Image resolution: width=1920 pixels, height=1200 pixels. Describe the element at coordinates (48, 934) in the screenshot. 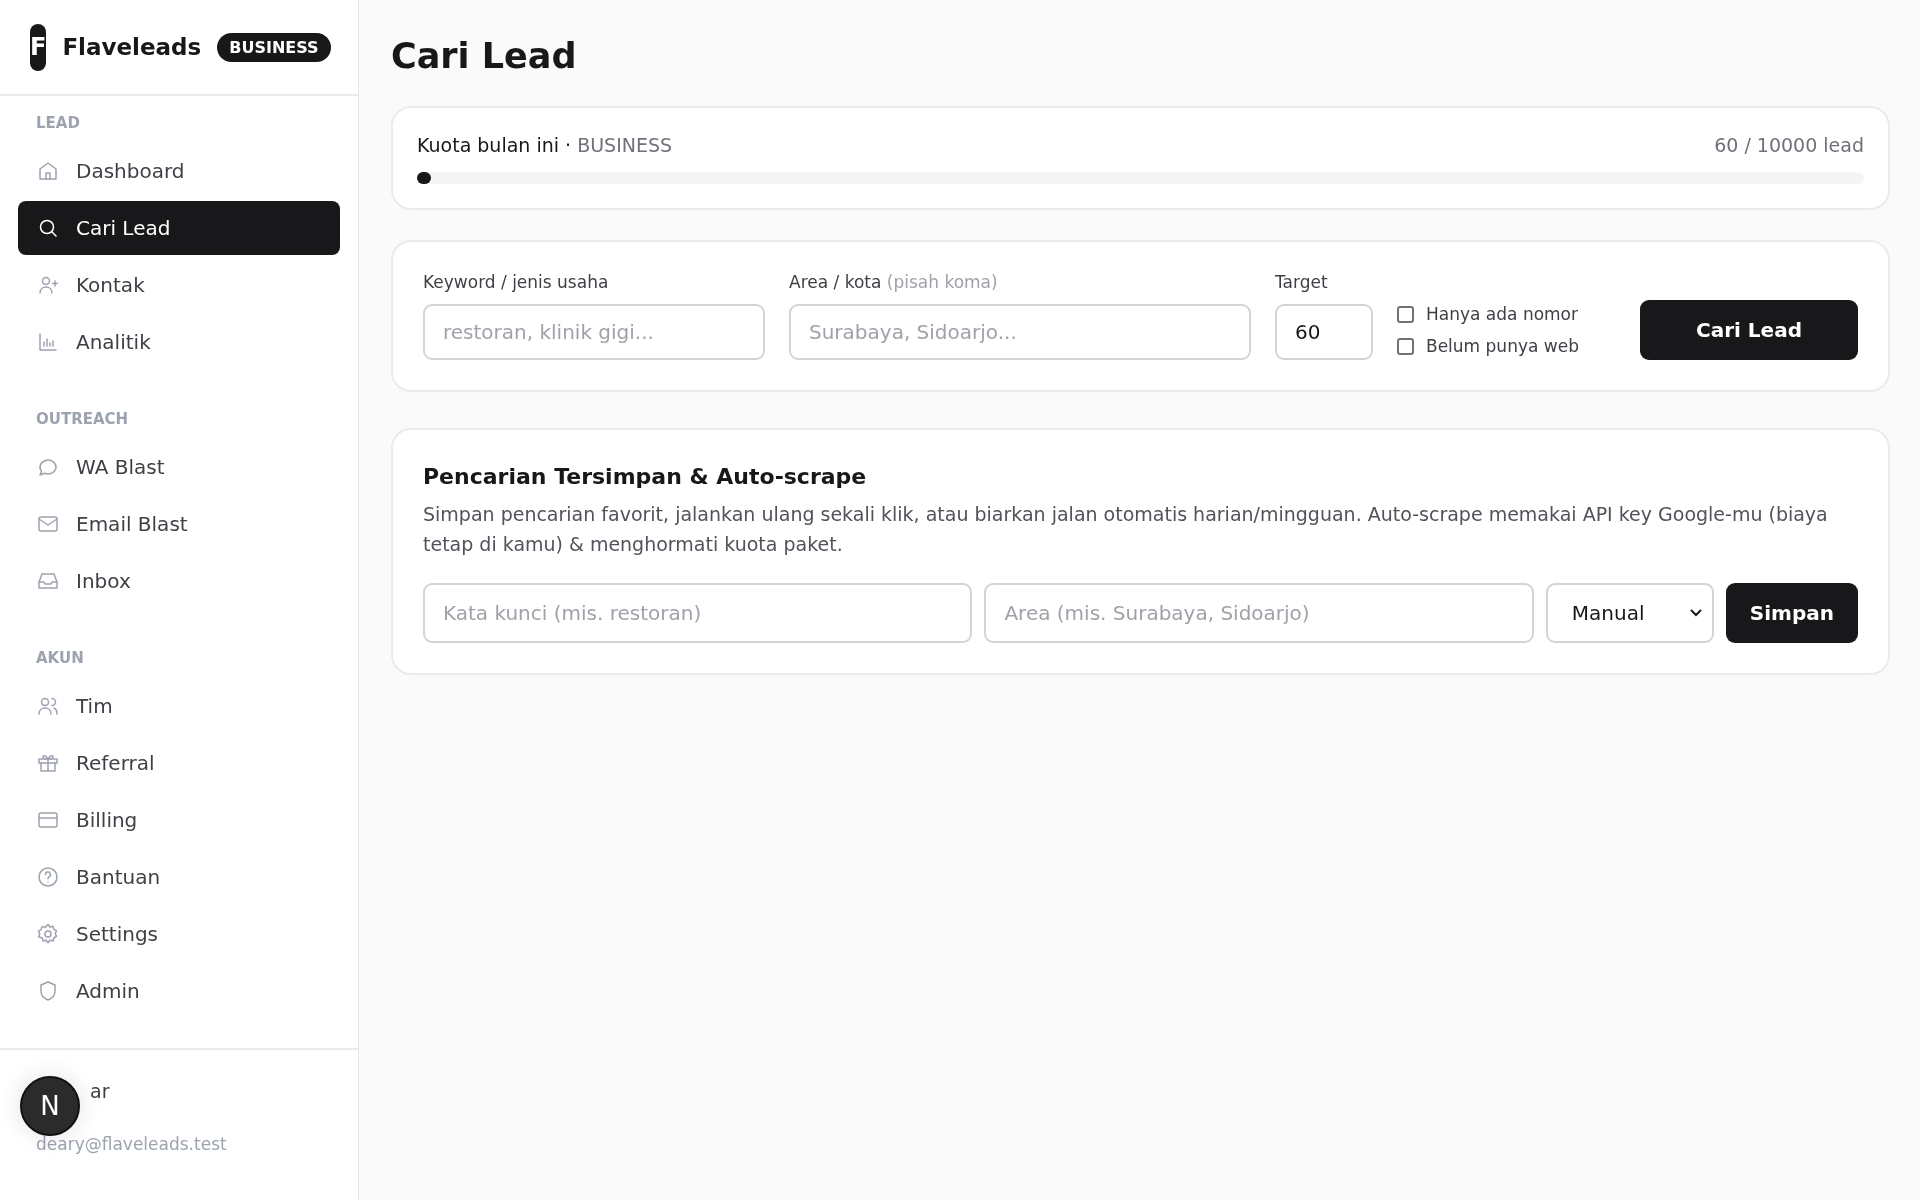

I see `gear-icon` at that location.